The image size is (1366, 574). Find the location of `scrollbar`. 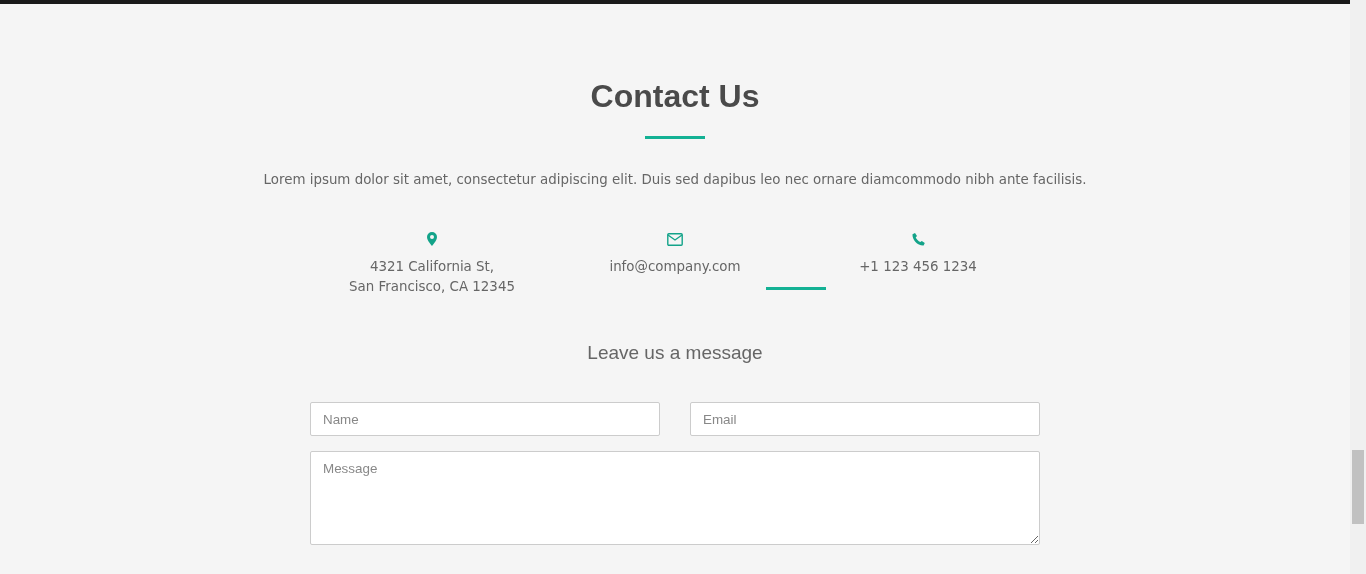

scrollbar is located at coordinates (1358, 287).